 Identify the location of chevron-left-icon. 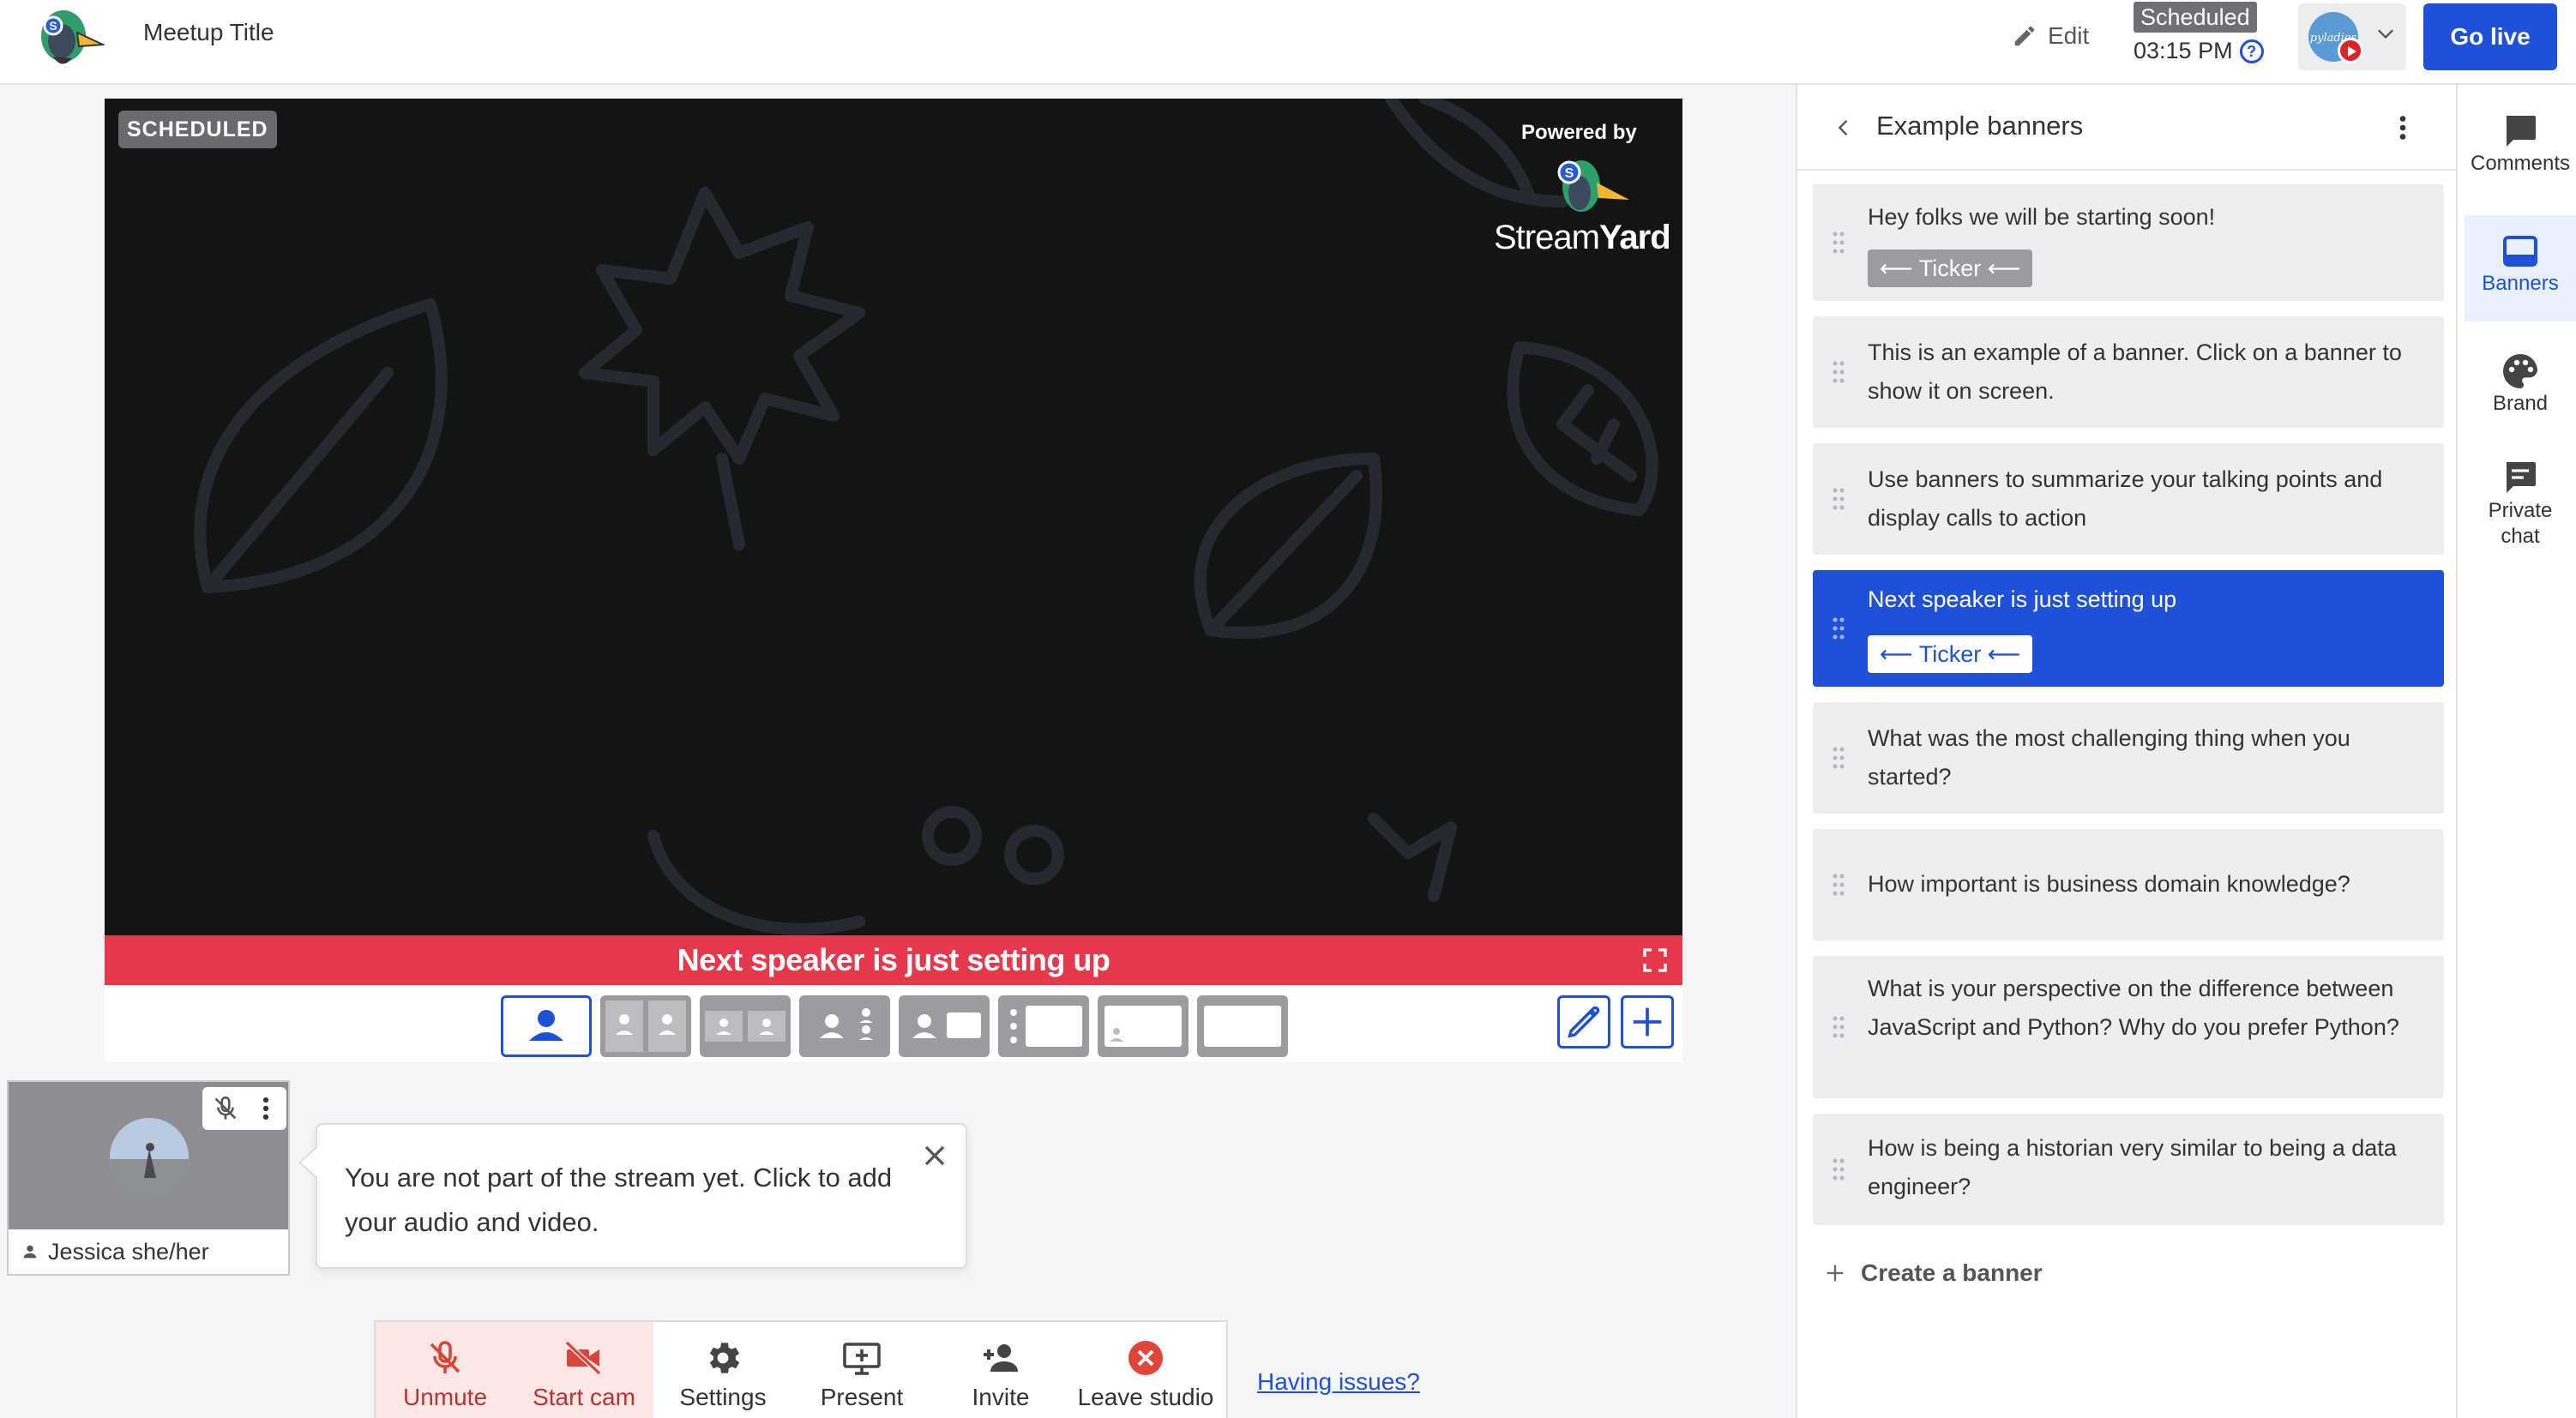
(1844, 128).